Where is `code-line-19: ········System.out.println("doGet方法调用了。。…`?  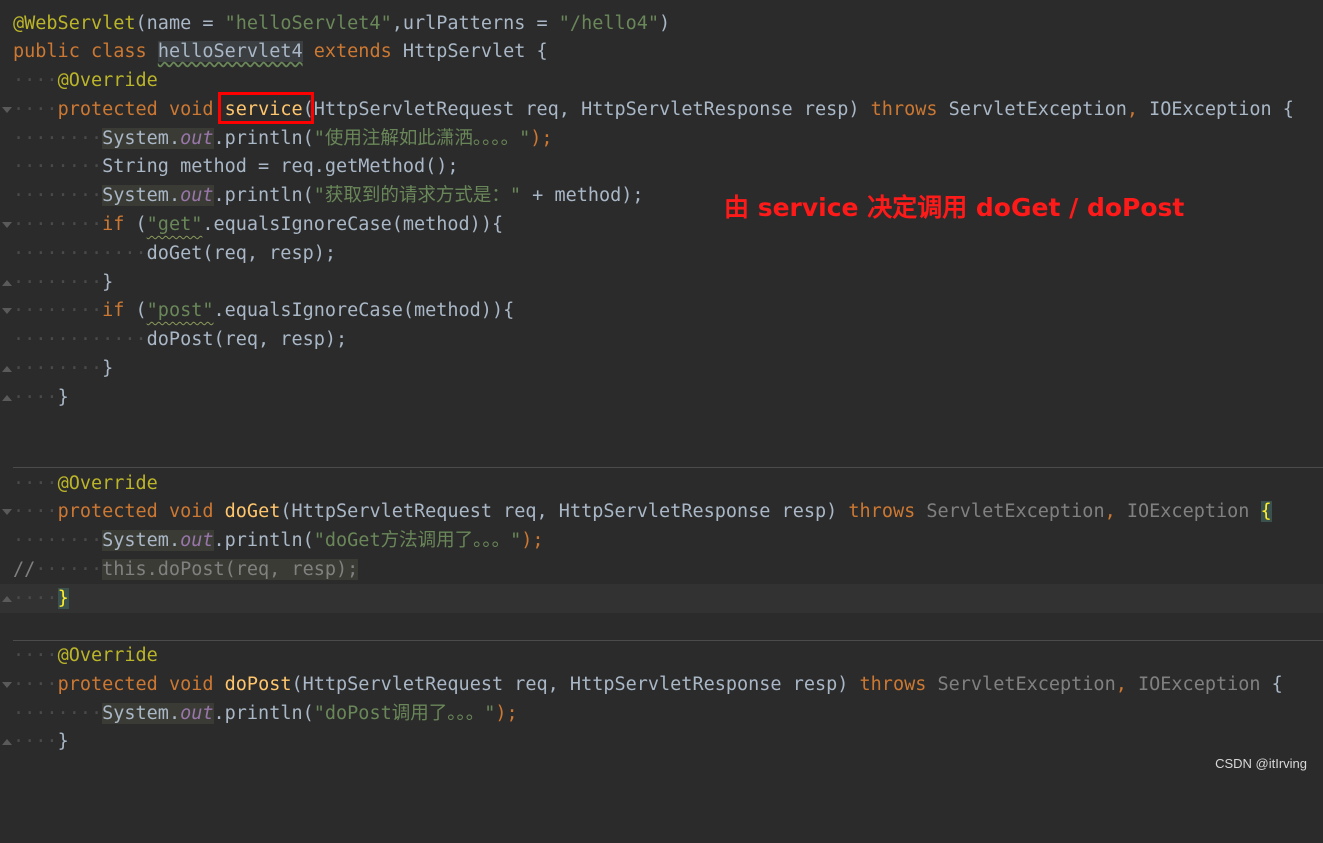 code-line-19: ········System.out.println("doGet方法调用了。。… is located at coordinates (278, 540).